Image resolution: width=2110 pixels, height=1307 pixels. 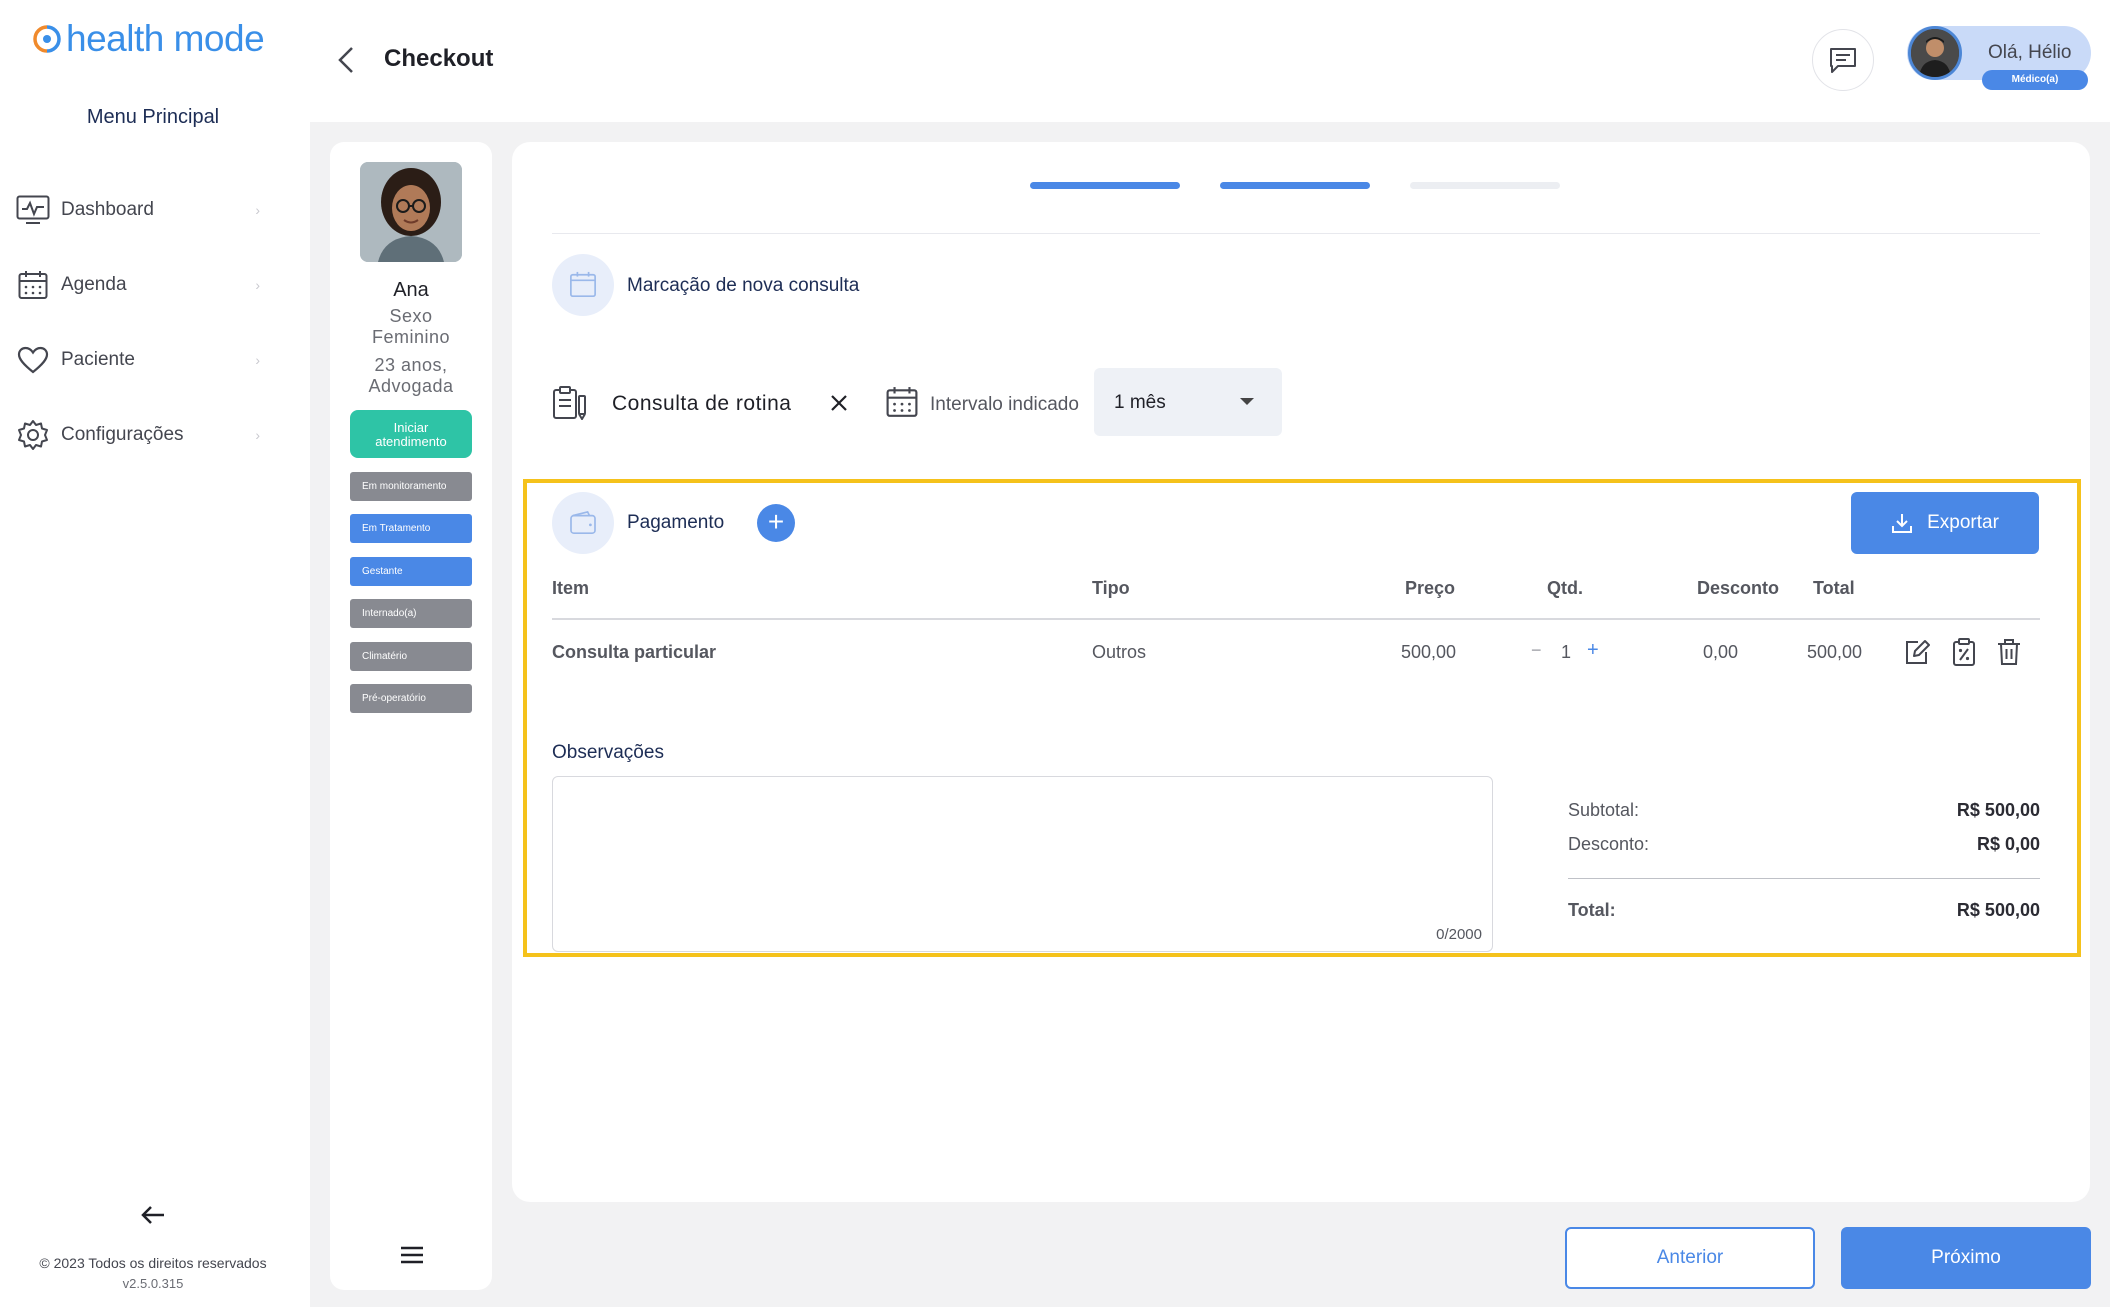 I want to click on chevron-left-icon, so click(x=347, y=60).